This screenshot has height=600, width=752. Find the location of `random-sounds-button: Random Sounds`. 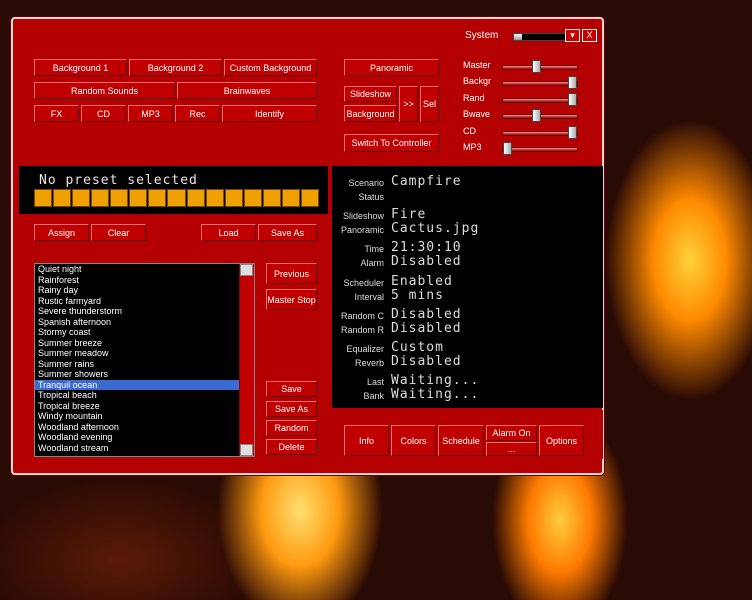

random-sounds-button: Random Sounds is located at coordinates (104, 90).